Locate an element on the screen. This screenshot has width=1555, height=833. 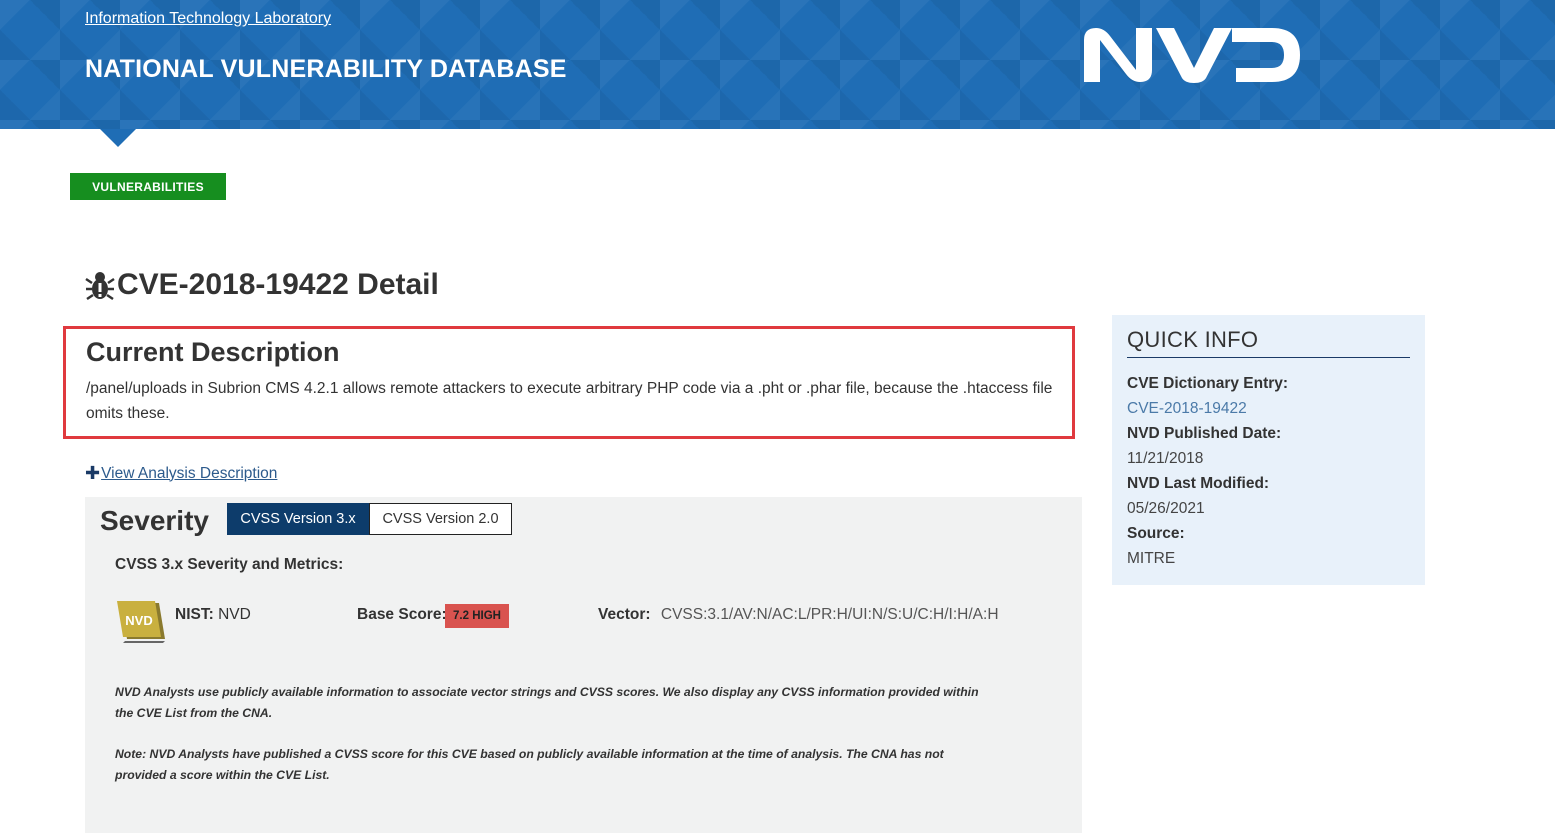
description-heading: Current Description is located at coordinates (213, 352).